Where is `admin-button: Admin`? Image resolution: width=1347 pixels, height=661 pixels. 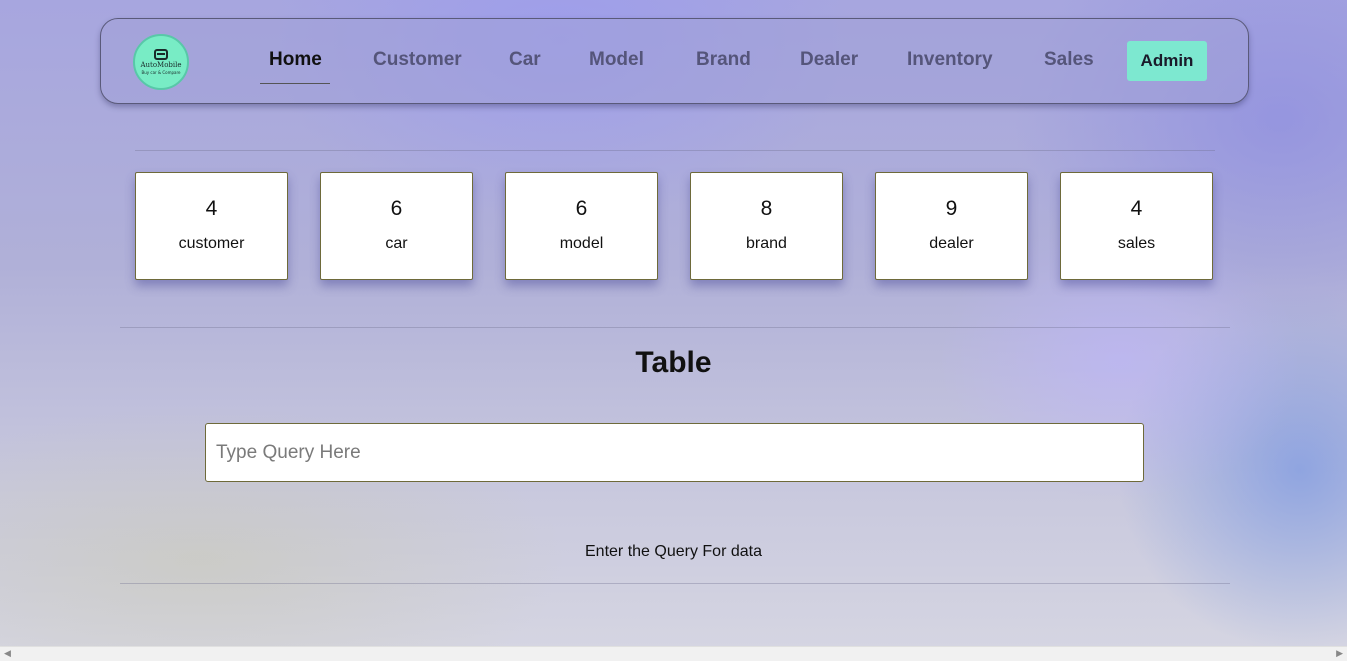 admin-button: Admin is located at coordinates (1167, 61).